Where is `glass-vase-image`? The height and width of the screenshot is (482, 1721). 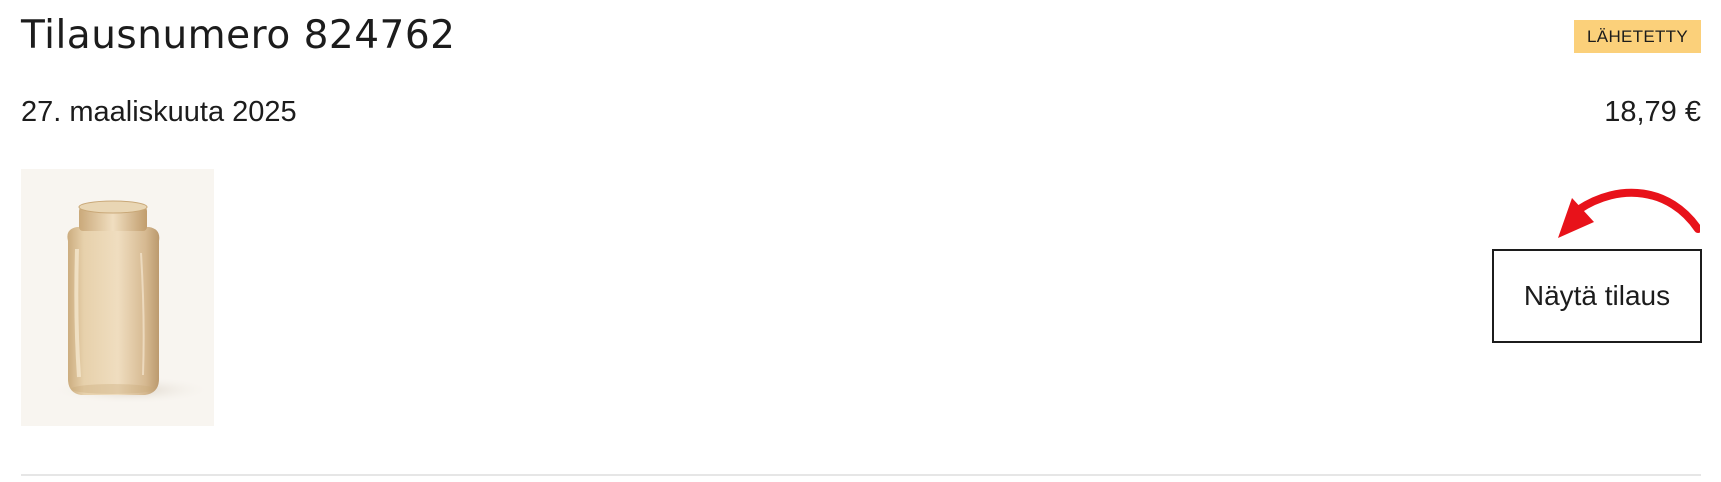 glass-vase-image is located at coordinates (117, 297).